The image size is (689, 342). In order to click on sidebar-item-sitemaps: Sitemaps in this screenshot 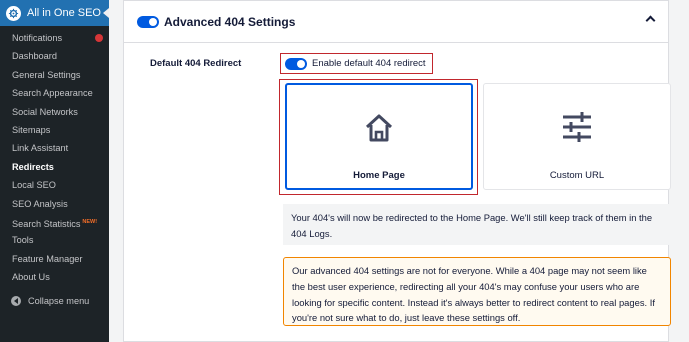, I will do `click(54, 130)`.